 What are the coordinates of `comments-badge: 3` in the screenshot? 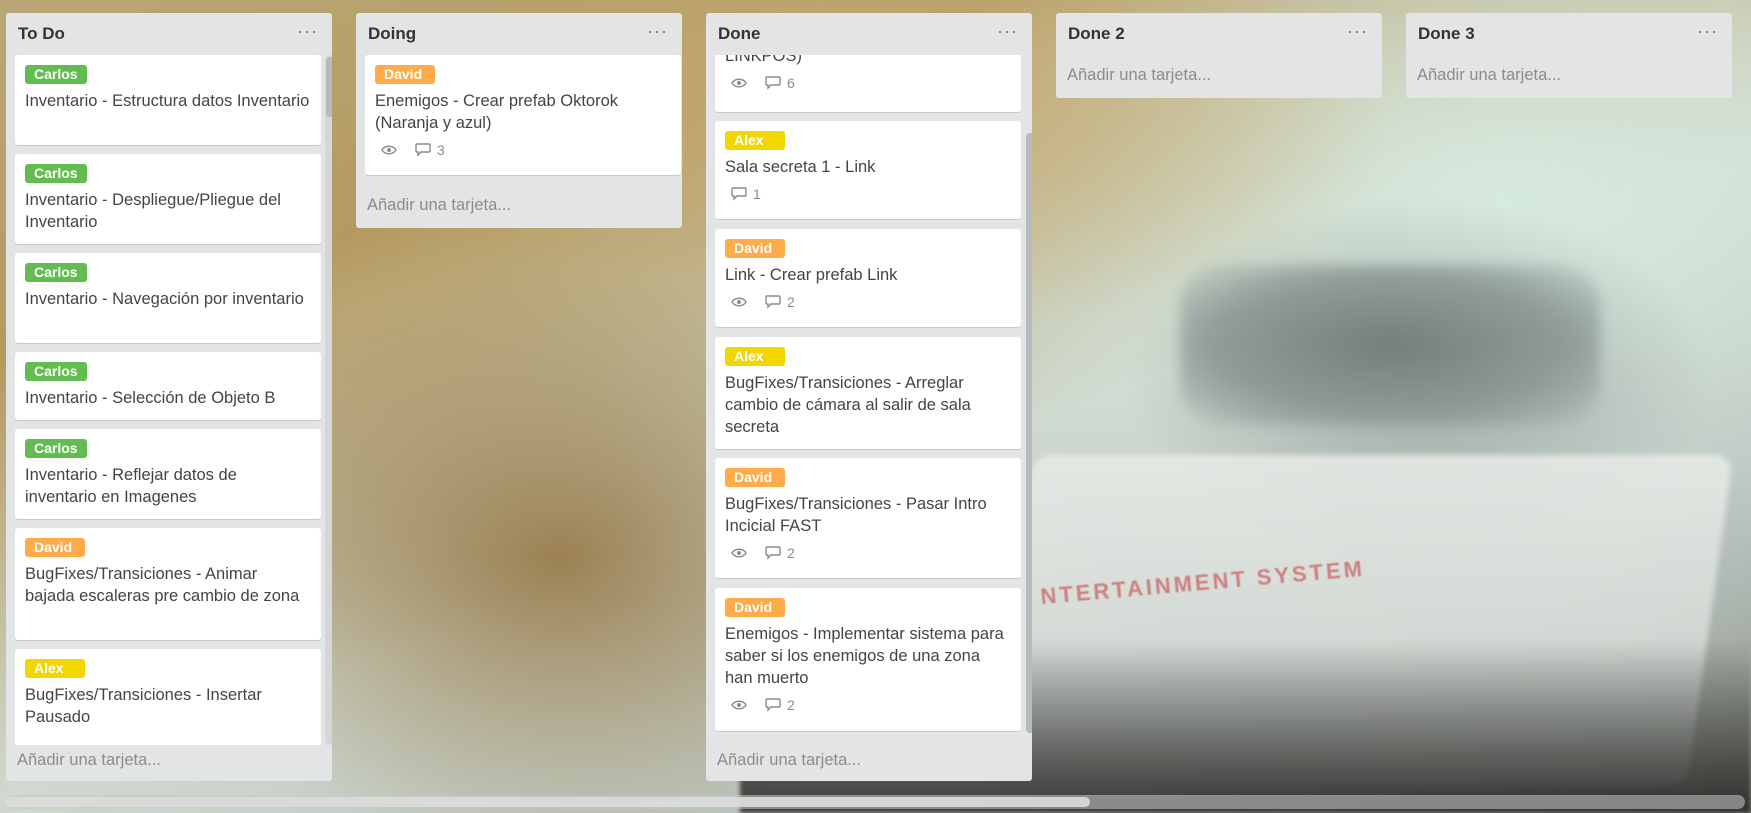 It's located at (430, 150).